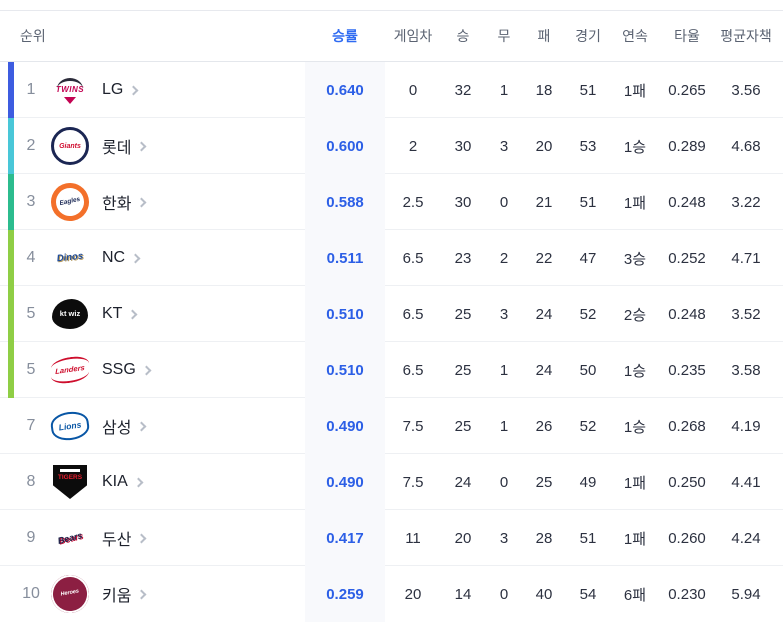  What do you see at coordinates (687, 90) in the screenshot?
I see `batting-avg-value: 0.265` at bounding box center [687, 90].